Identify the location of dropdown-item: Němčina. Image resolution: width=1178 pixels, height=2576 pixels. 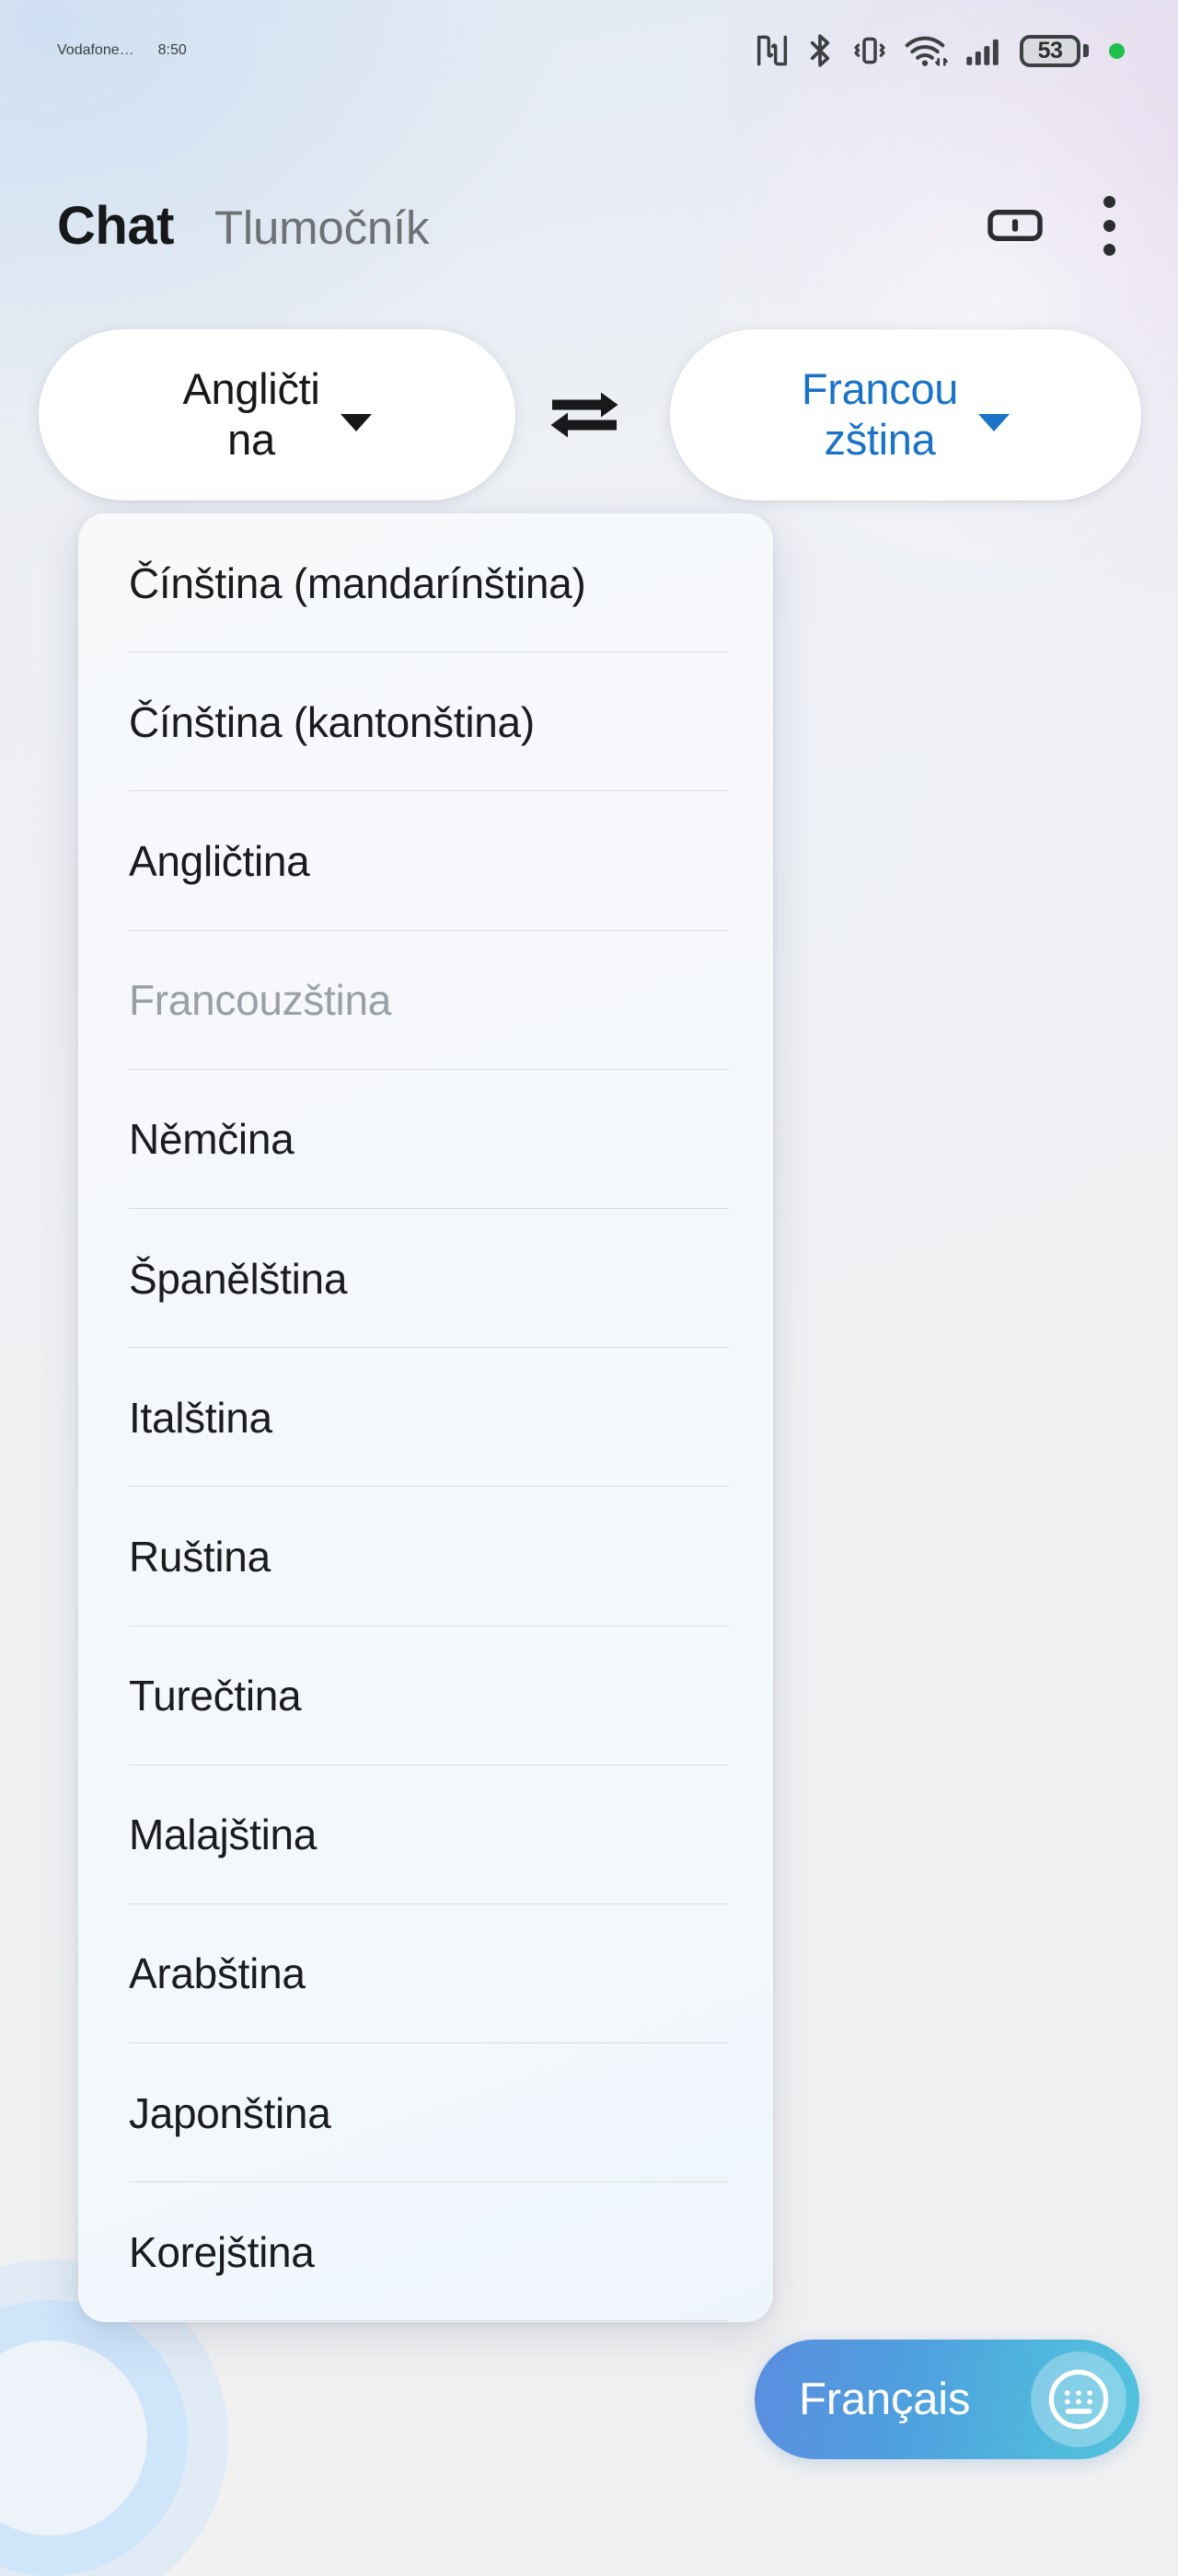
(425, 1139).